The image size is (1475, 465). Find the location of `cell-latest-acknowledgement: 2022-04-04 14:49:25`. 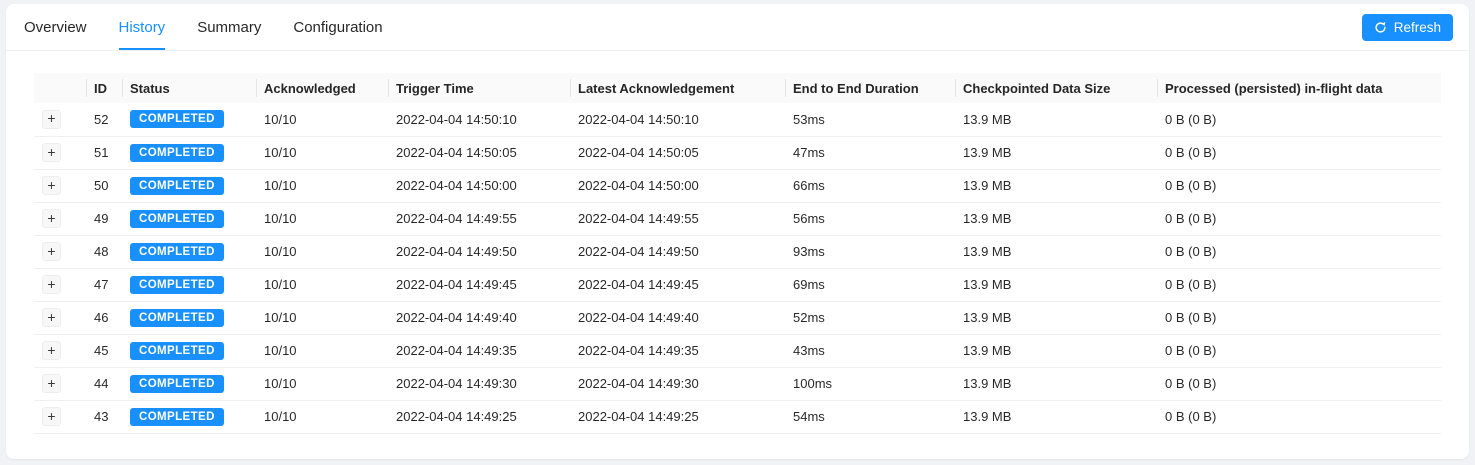

cell-latest-acknowledgement: 2022-04-04 14:49:25 is located at coordinates (677, 417).